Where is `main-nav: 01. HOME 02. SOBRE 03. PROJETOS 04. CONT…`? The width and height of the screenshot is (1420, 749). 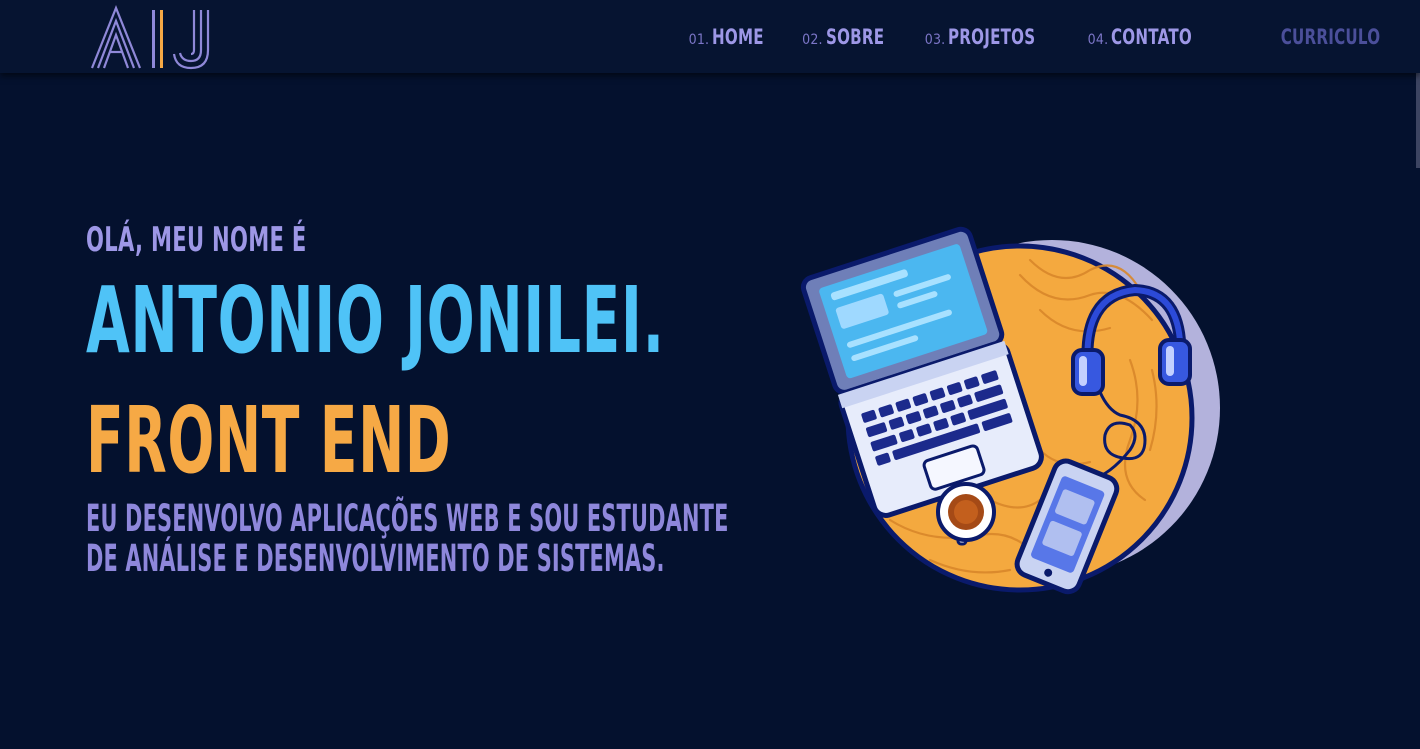
main-nav: 01. HOME 02. SOBRE 03. PROJETOS 04. CONT… is located at coordinates (1014, 36).